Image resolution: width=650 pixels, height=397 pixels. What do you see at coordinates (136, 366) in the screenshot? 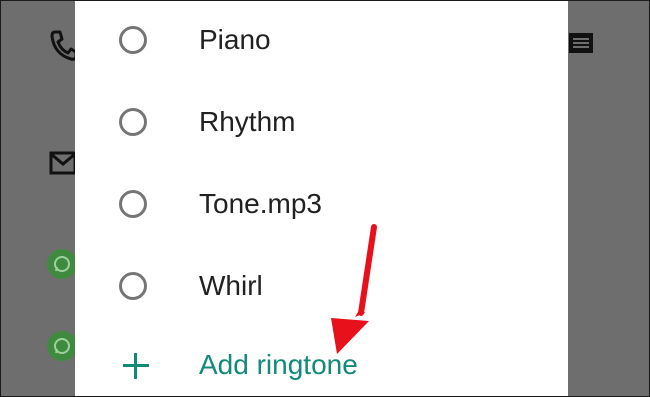
I see `plus-icon` at bounding box center [136, 366].